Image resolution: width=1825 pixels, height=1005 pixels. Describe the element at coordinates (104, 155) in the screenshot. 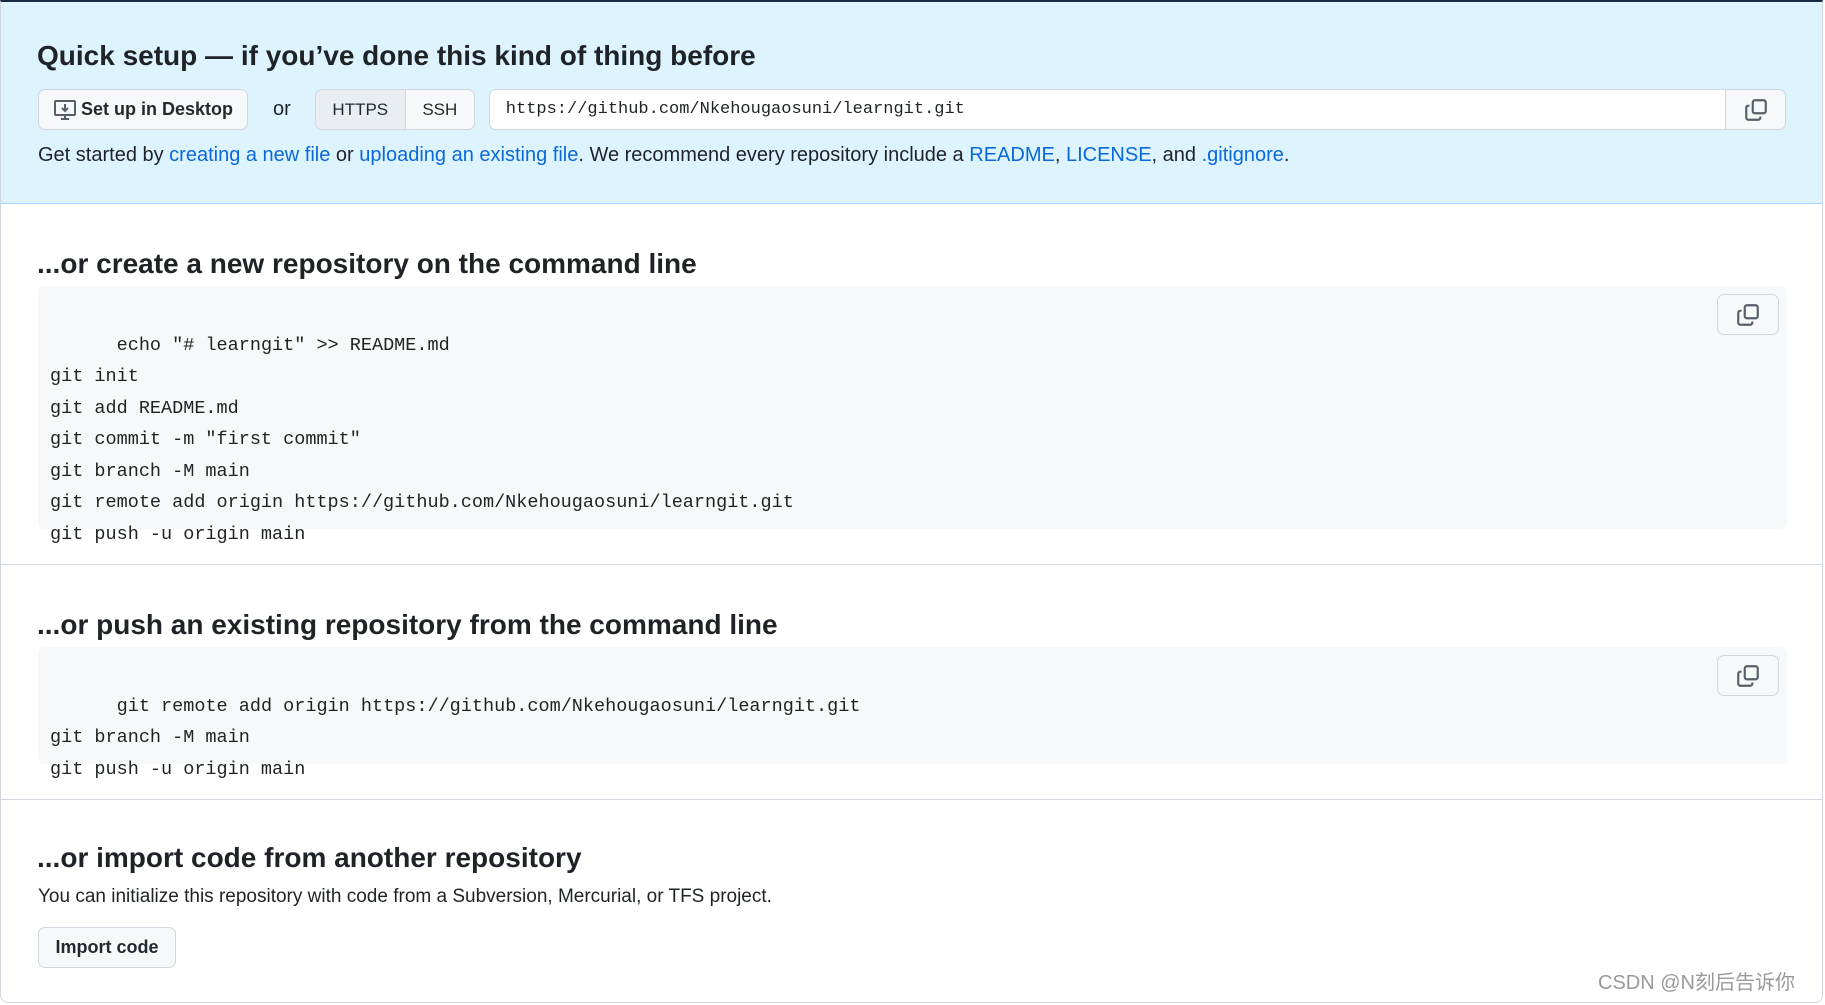

I see `help-text: Get started by` at that location.